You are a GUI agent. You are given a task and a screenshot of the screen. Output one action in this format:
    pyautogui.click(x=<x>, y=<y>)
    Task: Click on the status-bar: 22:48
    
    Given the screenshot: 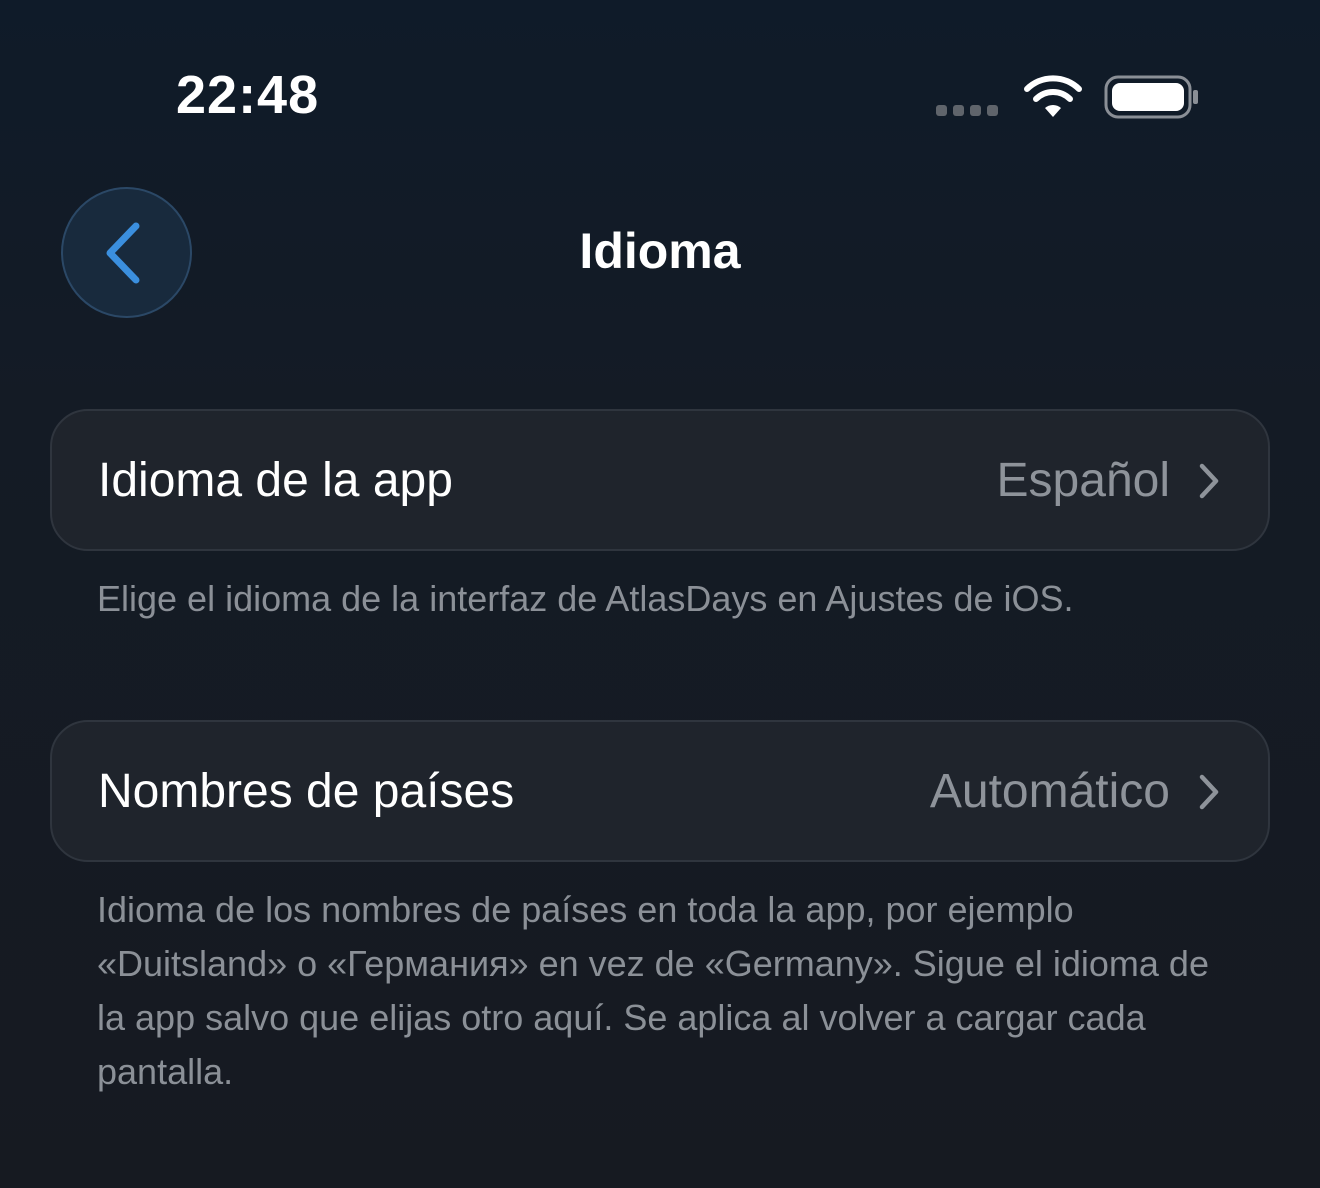 What is the action you would take?
    pyautogui.click(x=660, y=80)
    